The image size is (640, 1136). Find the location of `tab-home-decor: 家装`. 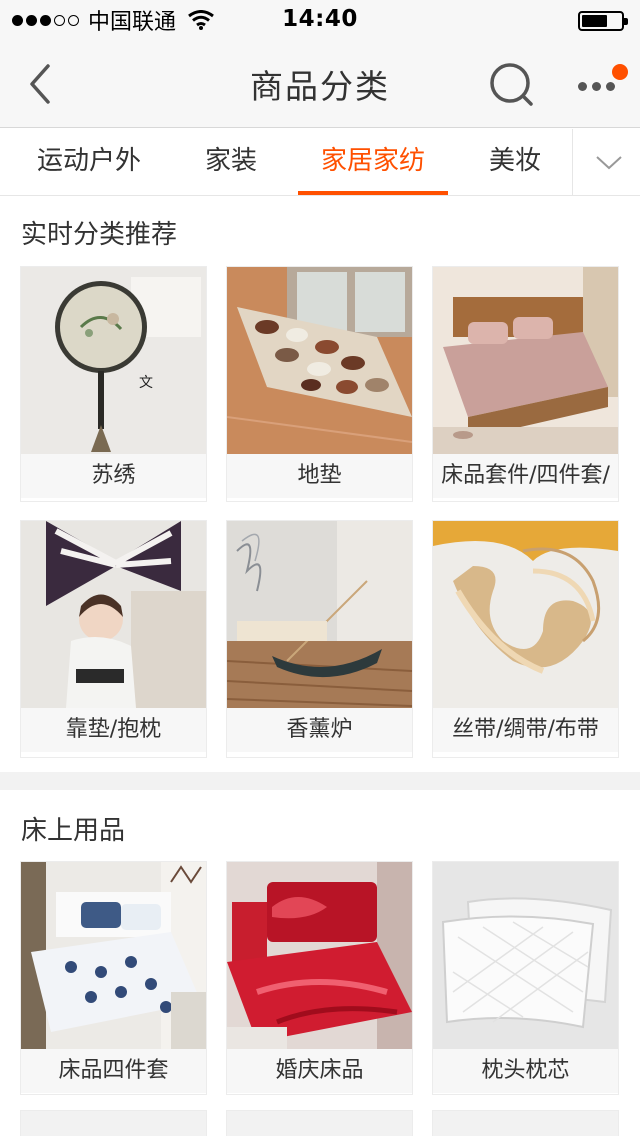

tab-home-decor: 家装 is located at coordinates (231, 162).